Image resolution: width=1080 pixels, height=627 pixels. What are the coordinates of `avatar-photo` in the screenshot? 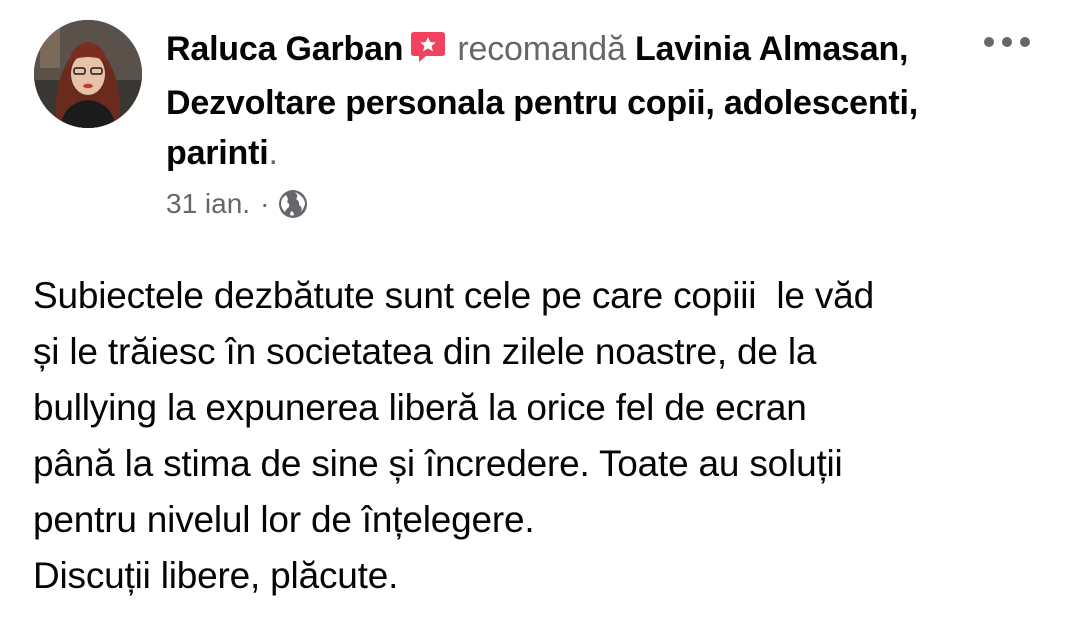 It's located at (88, 74).